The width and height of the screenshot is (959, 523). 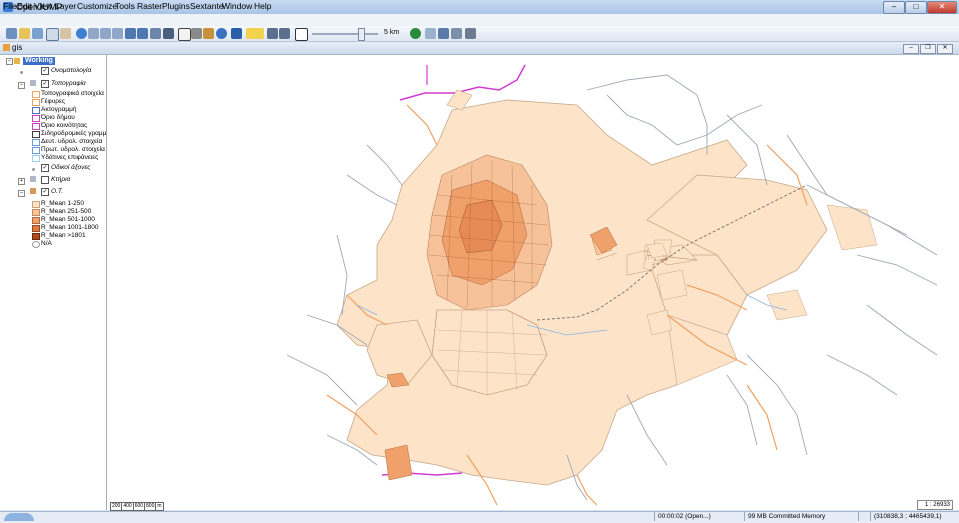 I want to click on layer-visibility-checkbox, so click(x=45, y=180).